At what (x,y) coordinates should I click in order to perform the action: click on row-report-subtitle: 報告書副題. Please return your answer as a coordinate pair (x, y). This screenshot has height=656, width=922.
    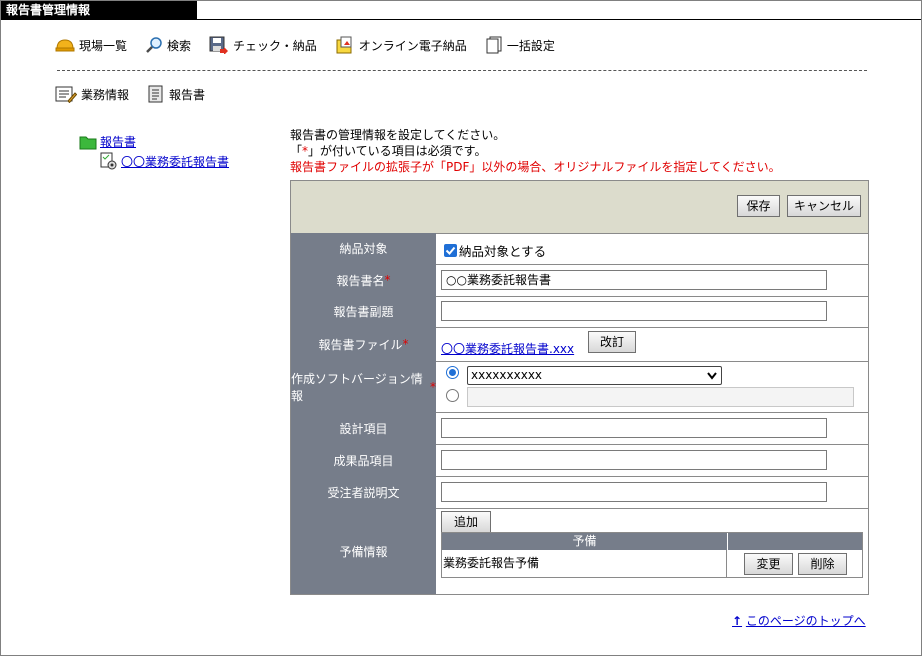
    Looking at the image, I should click on (579, 312).